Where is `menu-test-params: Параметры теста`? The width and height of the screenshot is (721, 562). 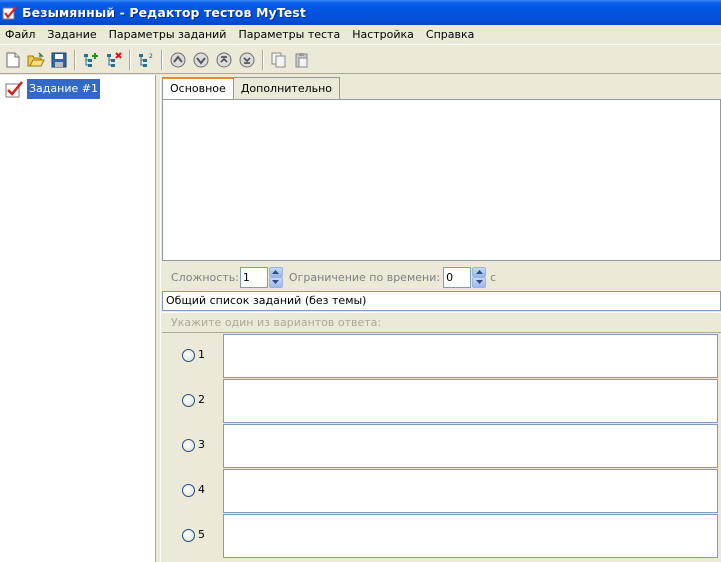
menu-test-params: Параметры теста is located at coordinates (290, 35).